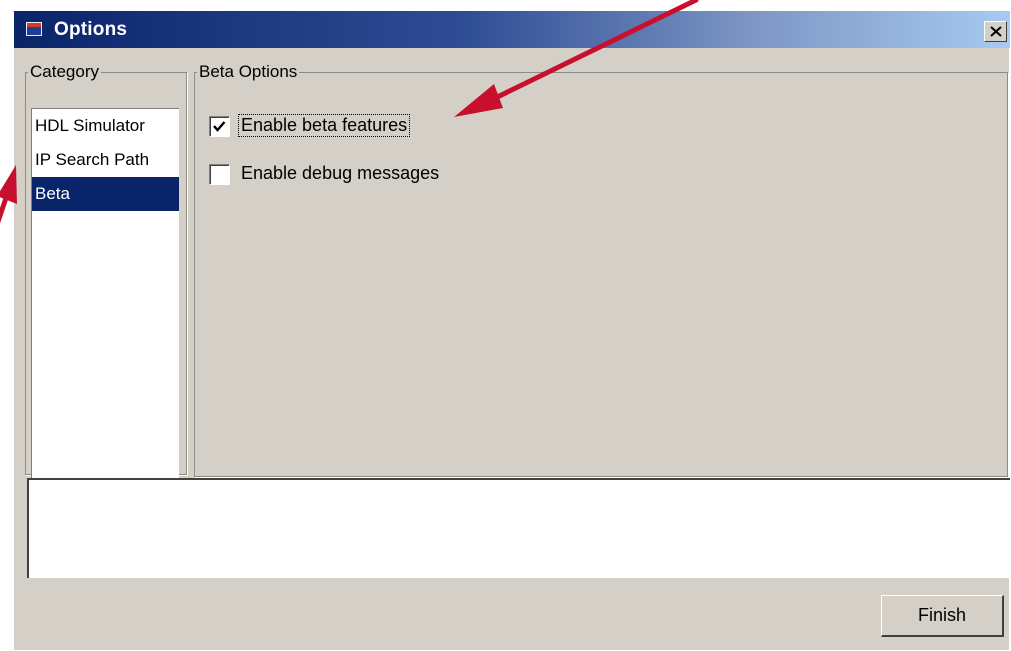 The width and height of the screenshot is (1011, 651). I want to click on category-item-hdl-simulator: HDL Simulator, so click(105, 126).